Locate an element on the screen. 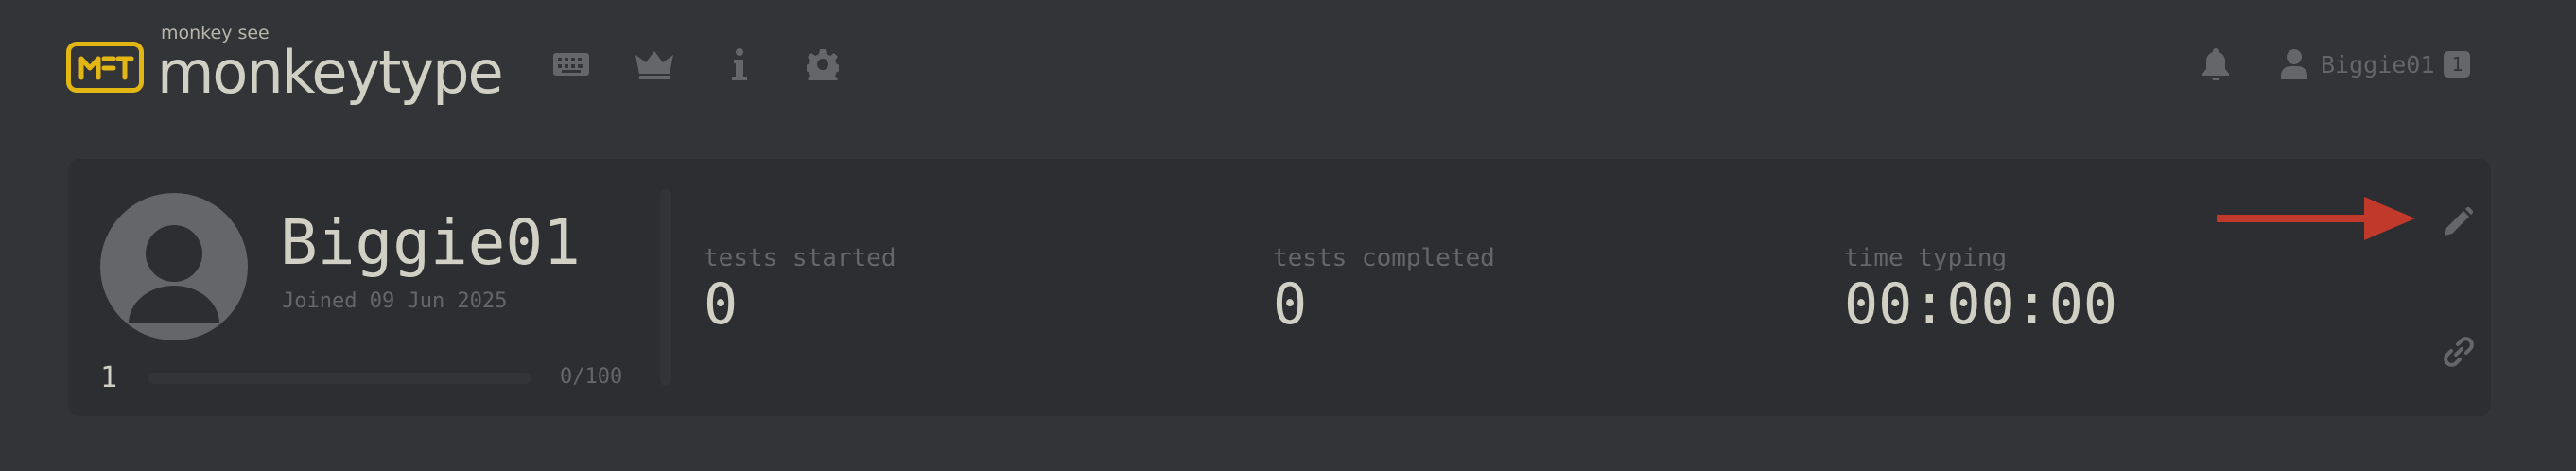 Image resolution: width=2576 pixels, height=471 pixels. stat-tests-completed: tests completed 0 is located at coordinates (1384, 289).